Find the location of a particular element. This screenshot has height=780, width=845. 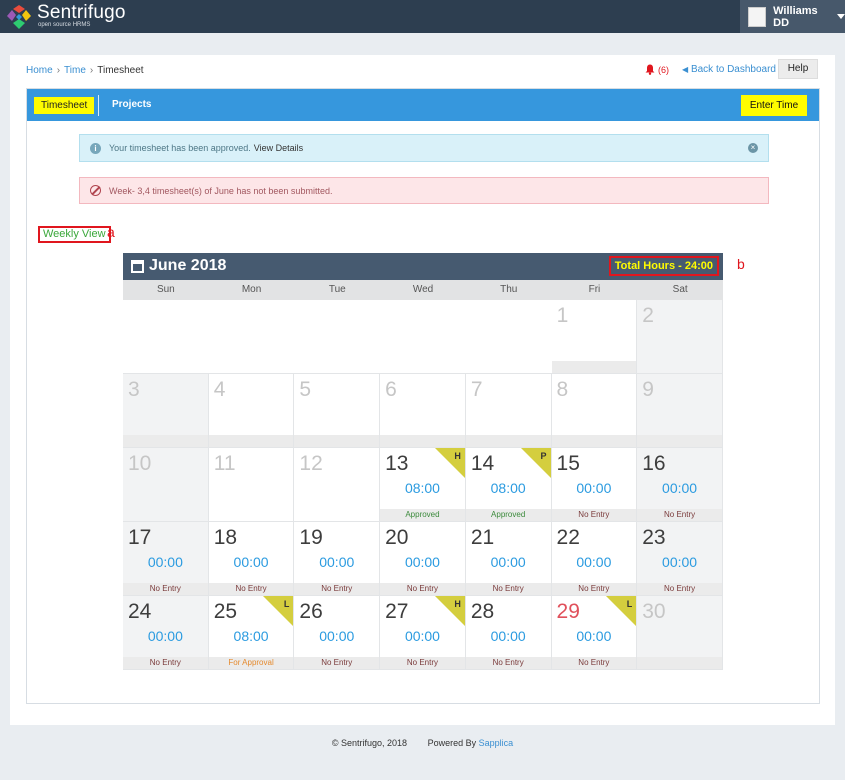

day-number: 21 is located at coordinates (482, 537).